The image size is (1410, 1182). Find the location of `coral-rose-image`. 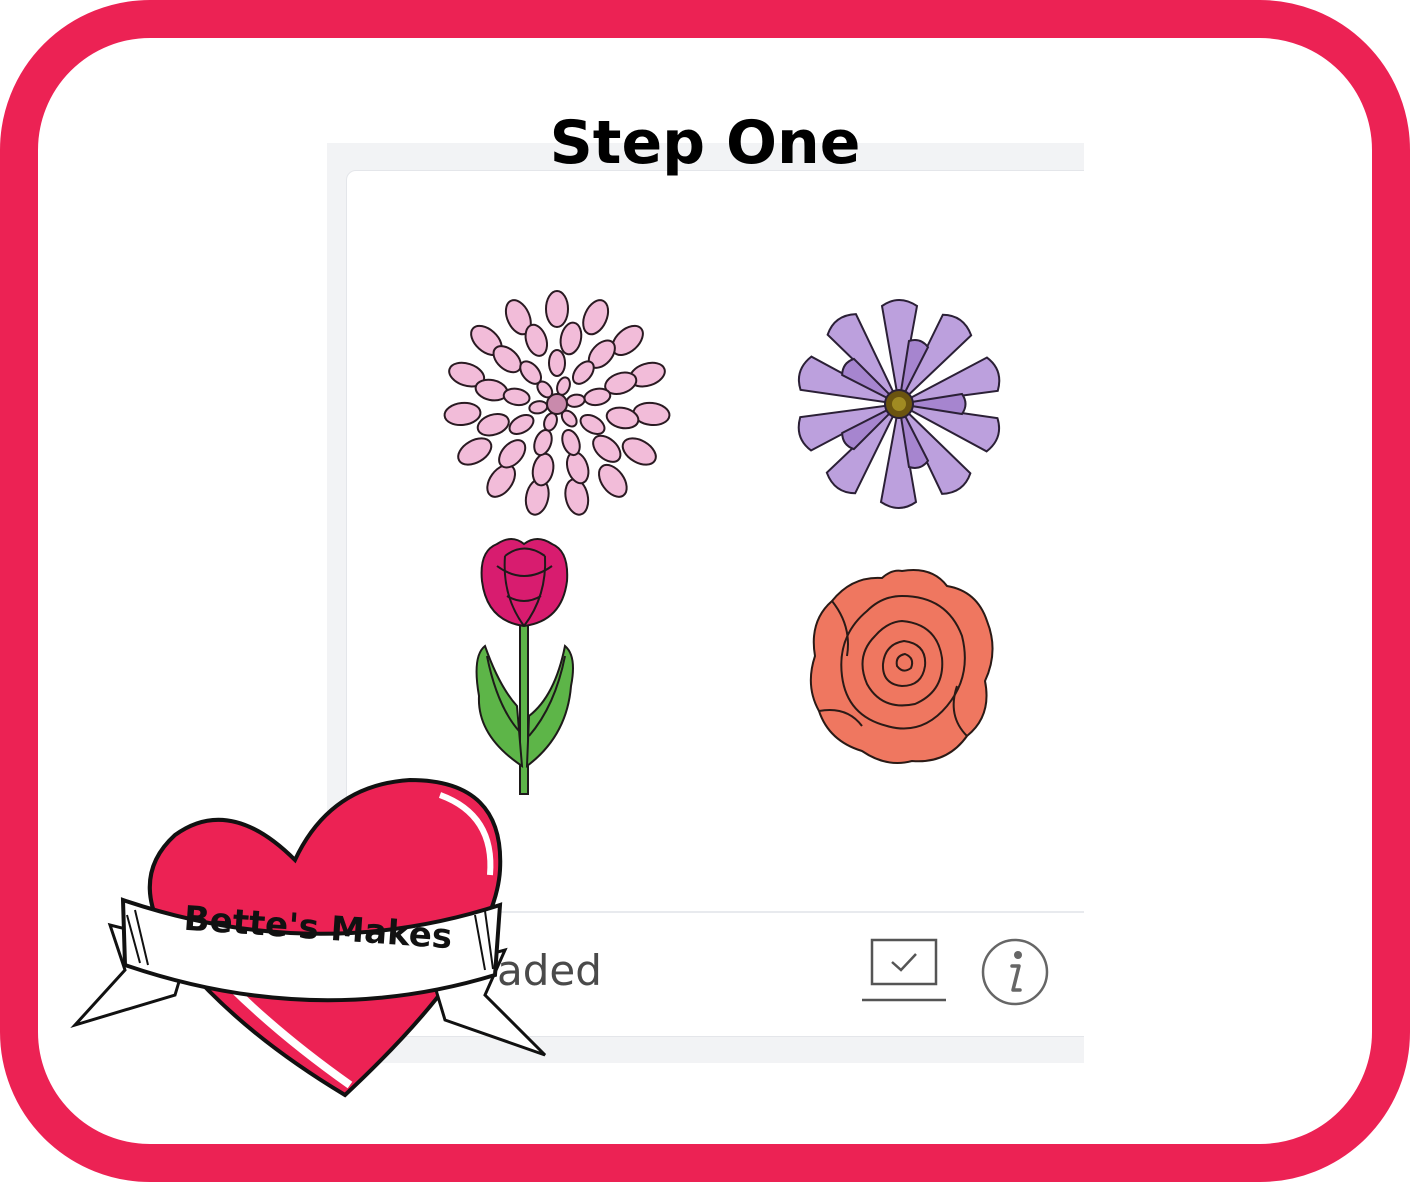

coral-rose-image is located at coordinates (902, 666).